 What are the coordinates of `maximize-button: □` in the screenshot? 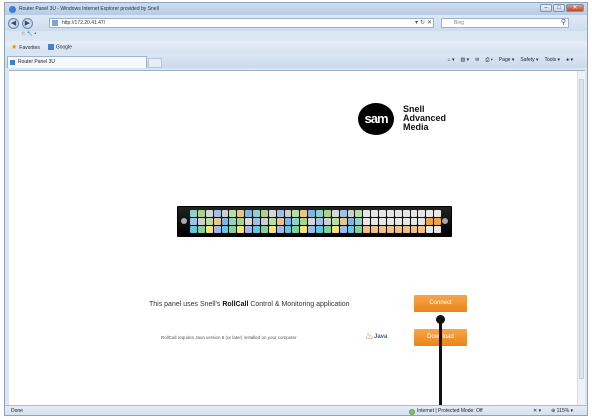 It's located at (559, 8).